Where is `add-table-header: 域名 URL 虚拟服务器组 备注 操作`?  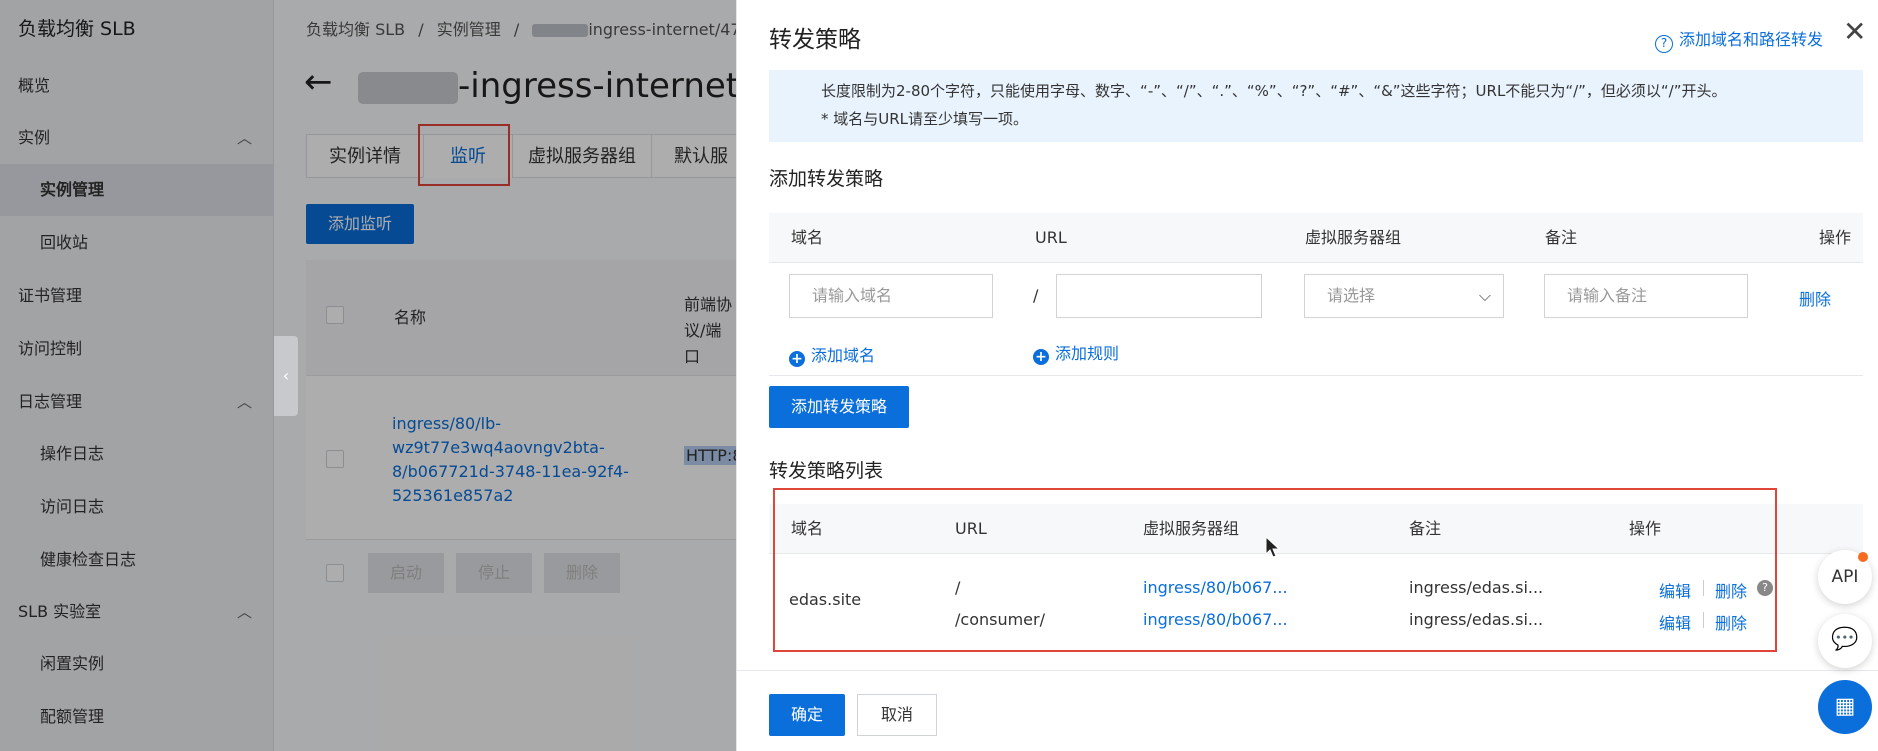 add-table-header: 域名 URL 虚拟服务器组 备注 操作 is located at coordinates (1316, 238).